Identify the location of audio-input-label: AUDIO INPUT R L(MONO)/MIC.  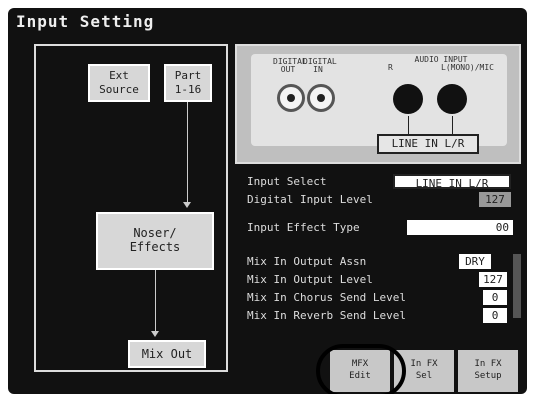
(441, 63).